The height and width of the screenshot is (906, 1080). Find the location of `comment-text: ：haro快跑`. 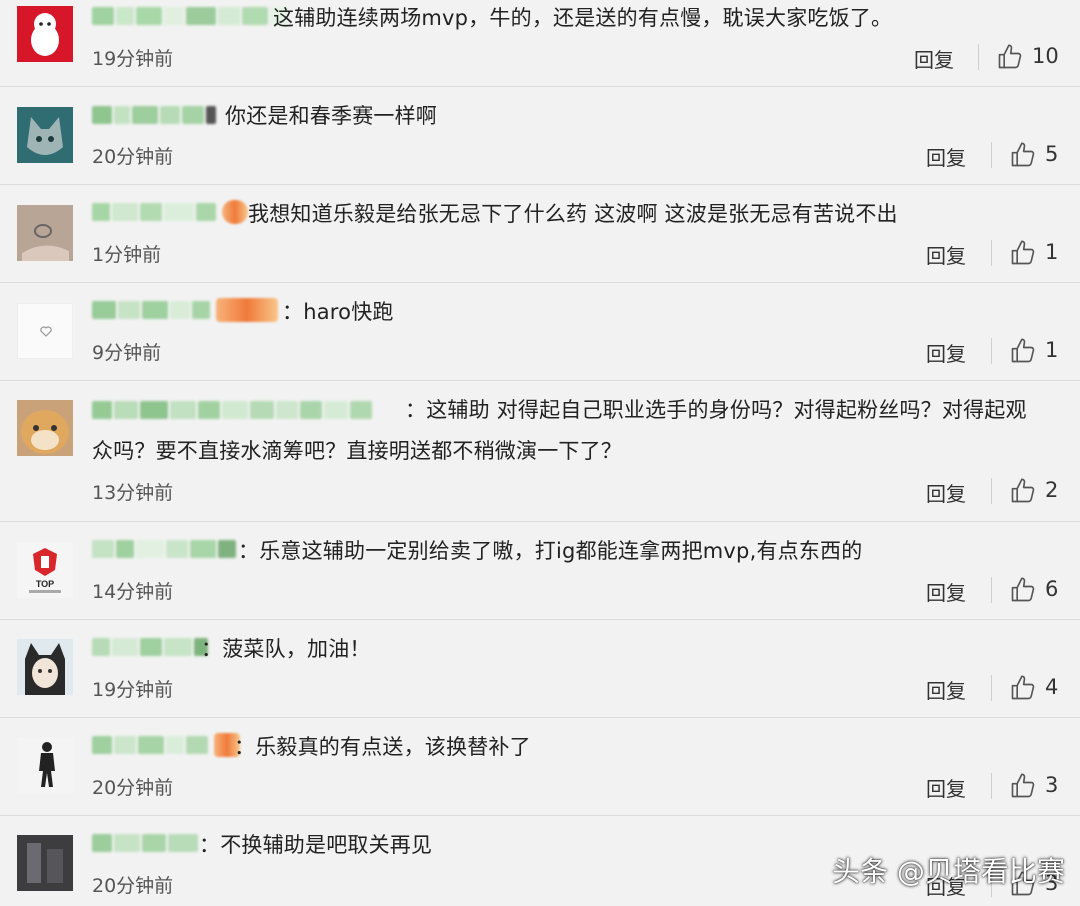

comment-text: ：haro快跑 is located at coordinates (338, 312).